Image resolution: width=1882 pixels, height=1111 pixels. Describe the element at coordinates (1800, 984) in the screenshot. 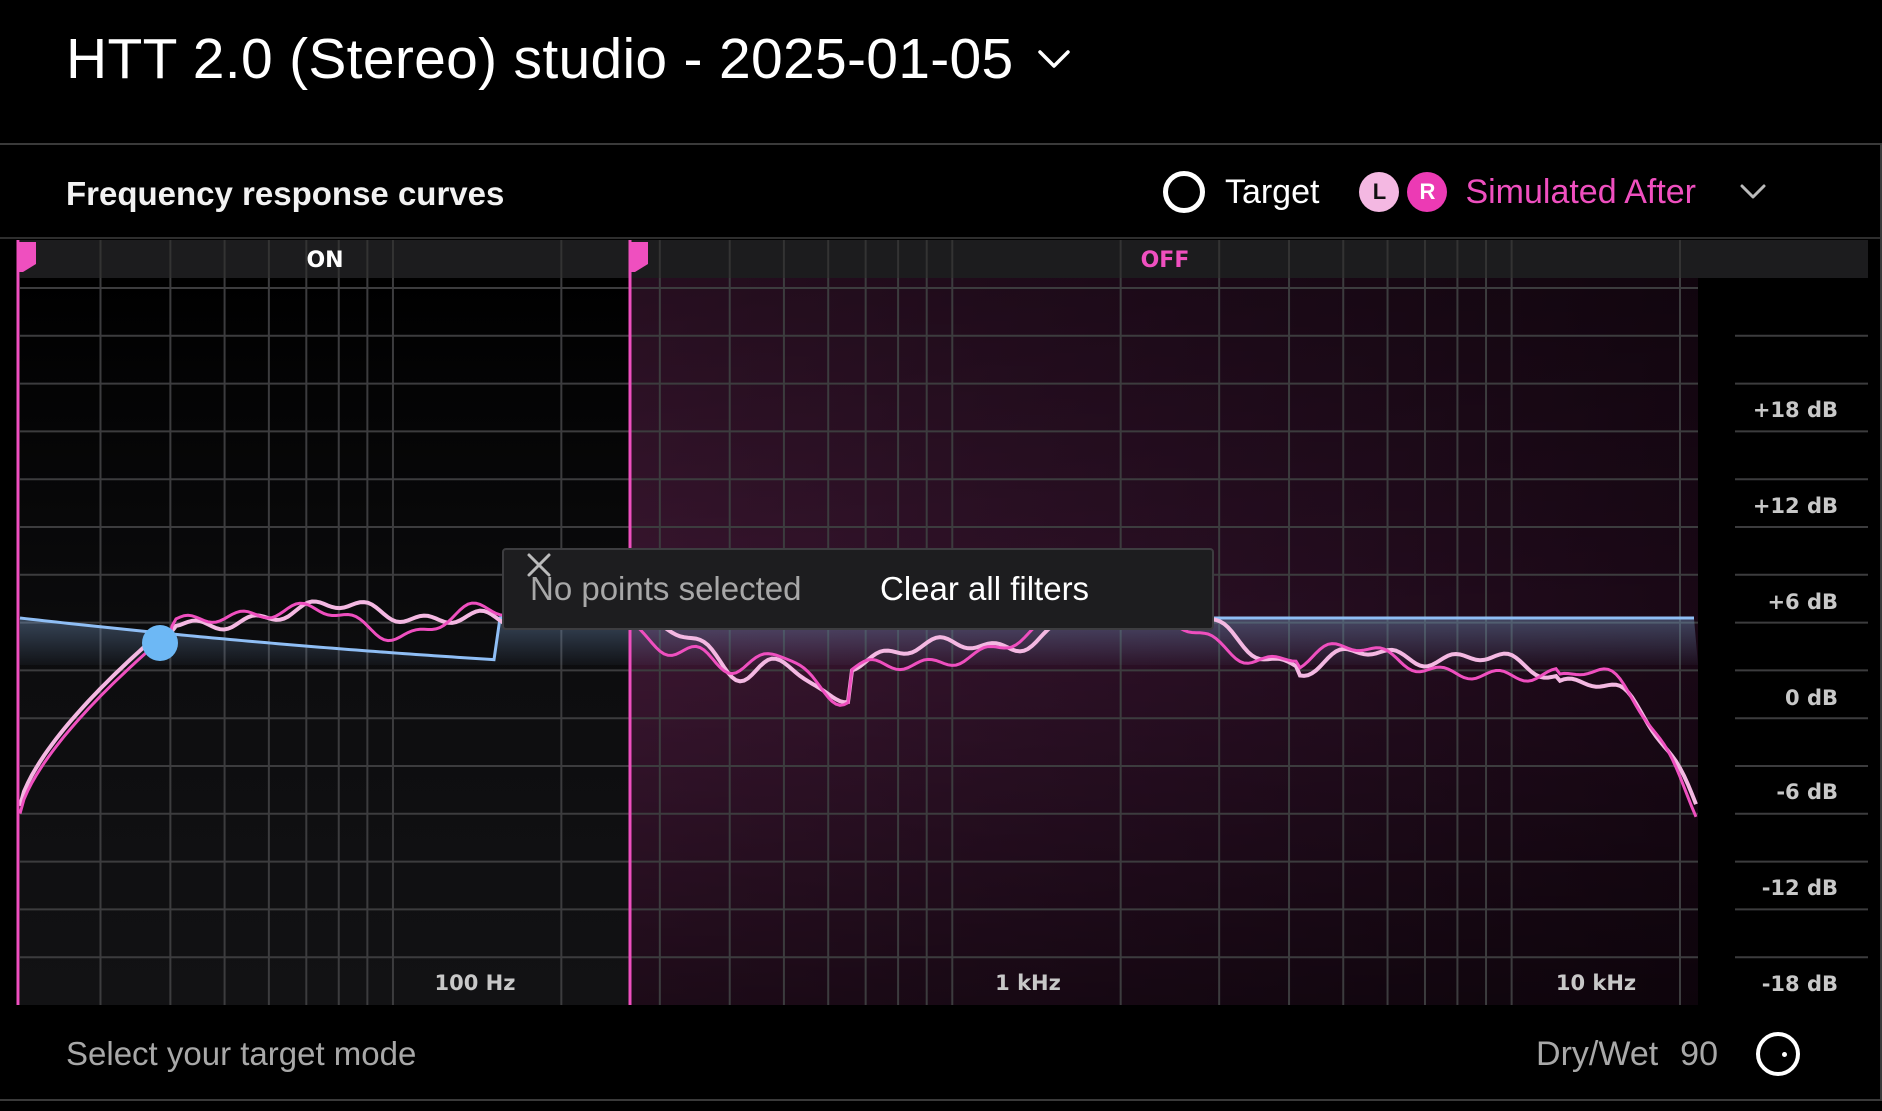

I see `y-axis-label: -18 dB` at that location.